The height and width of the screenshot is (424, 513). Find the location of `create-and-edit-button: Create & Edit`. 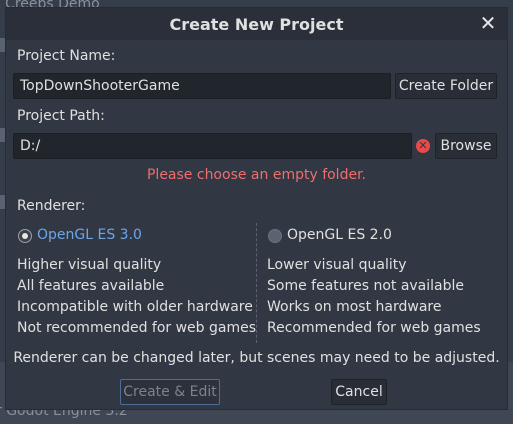

create-and-edit-button: Create & Edit is located at coordinates (170, 392).